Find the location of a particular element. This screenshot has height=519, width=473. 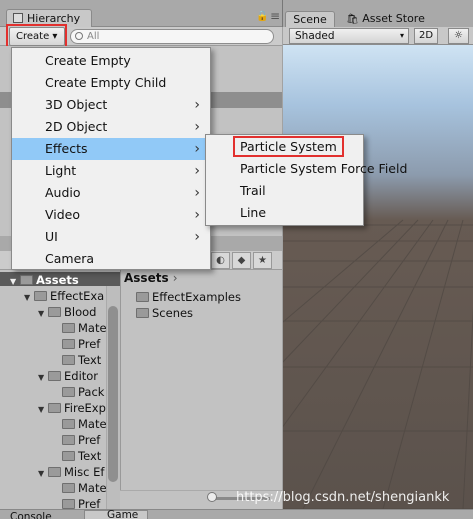

tree-folder-item: ▼ Misc Ef is located at coordinates (72, 472).